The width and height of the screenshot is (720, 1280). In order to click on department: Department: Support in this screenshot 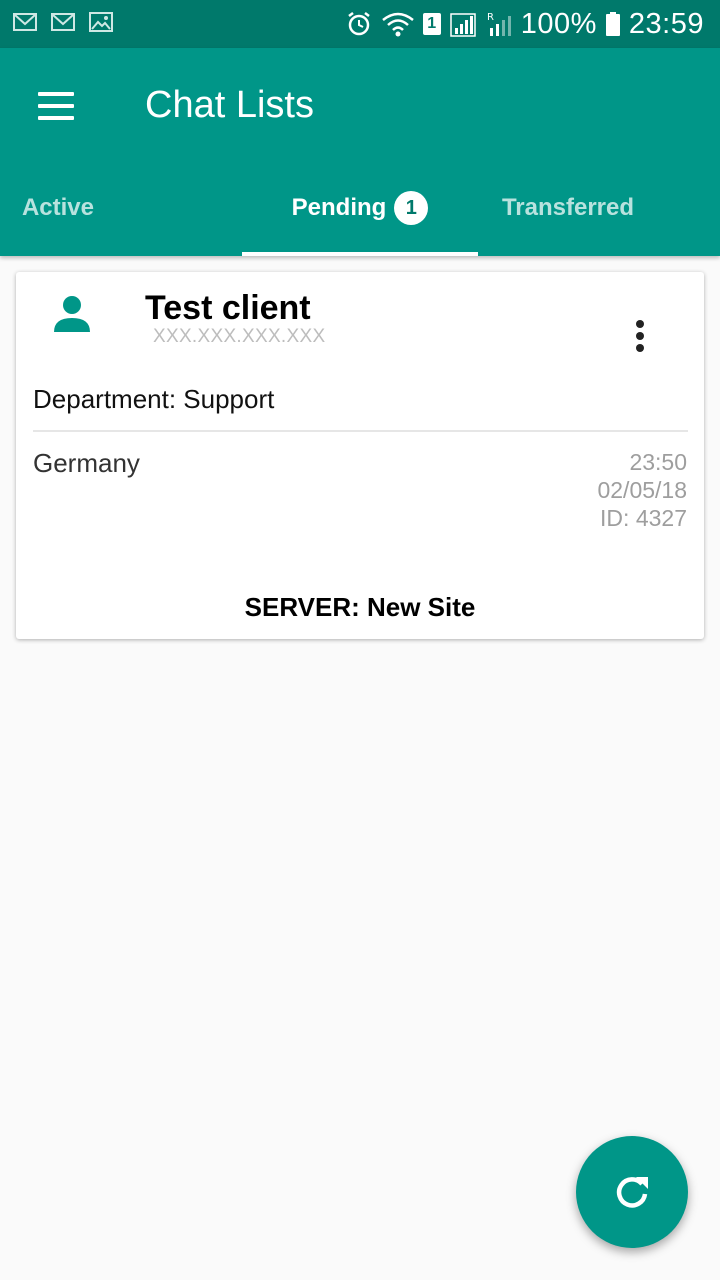, I will do `click(154, 399)`.